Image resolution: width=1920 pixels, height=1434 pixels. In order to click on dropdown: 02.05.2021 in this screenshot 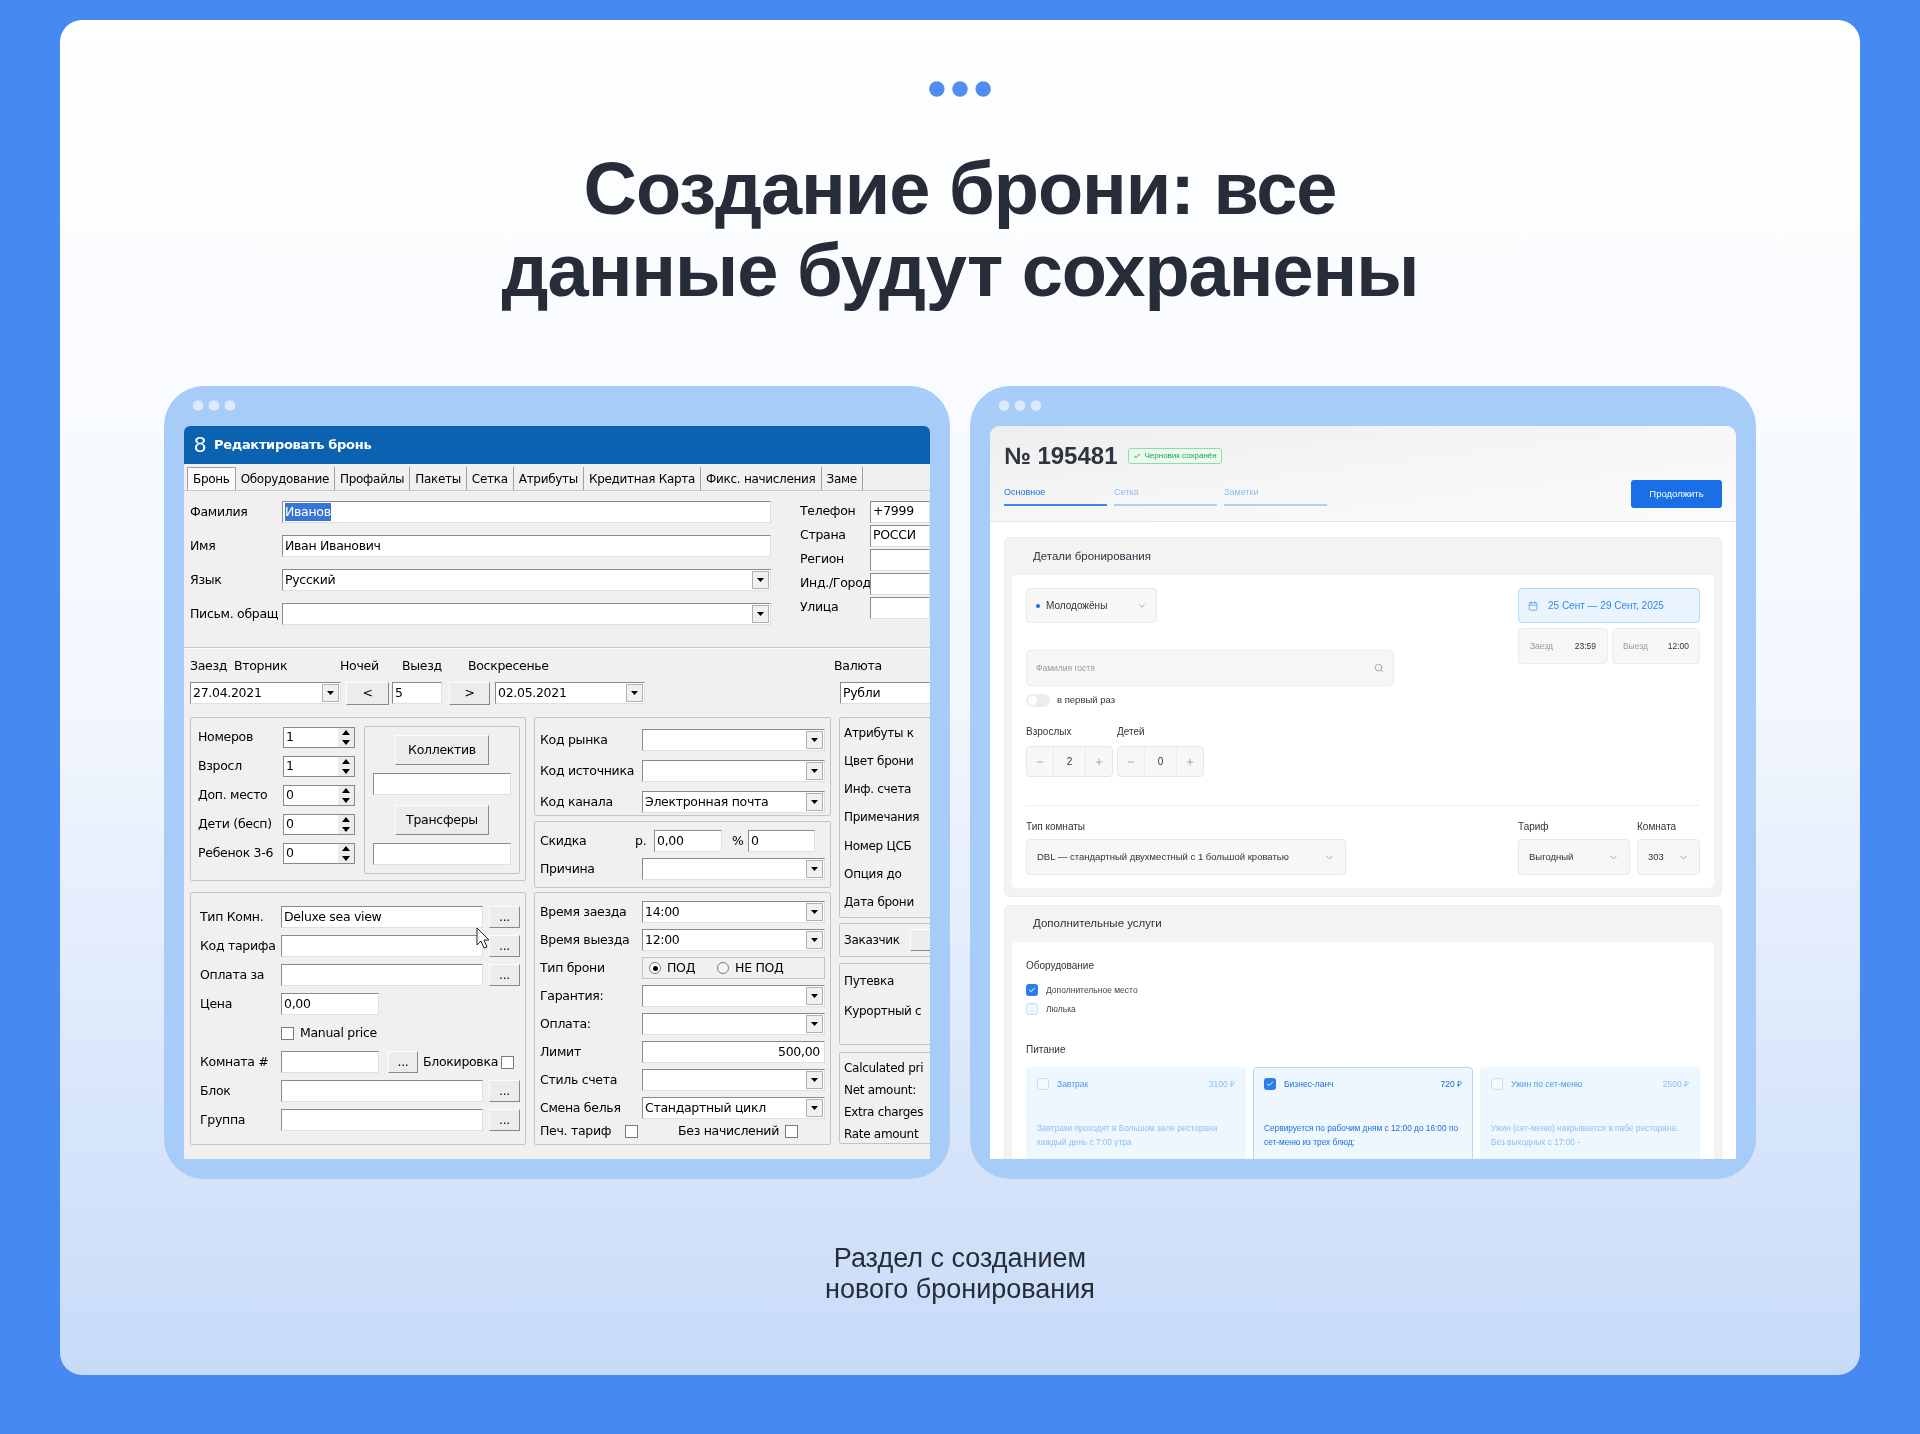, I will do `click(570, 693)`.